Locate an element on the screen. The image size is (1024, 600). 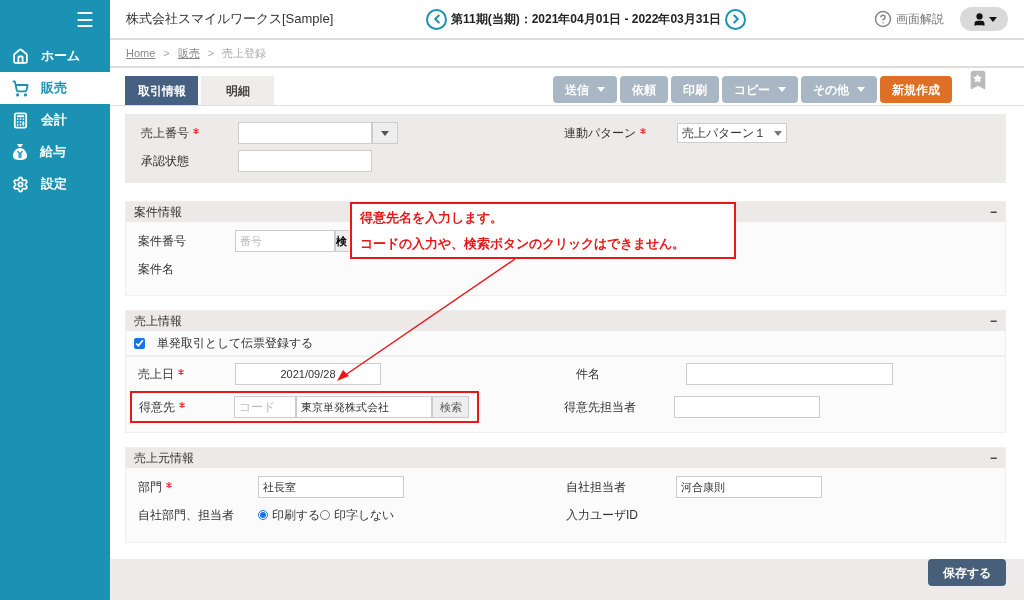
field-label: 自社部門、担当者 is located at coordinates (186, 515).